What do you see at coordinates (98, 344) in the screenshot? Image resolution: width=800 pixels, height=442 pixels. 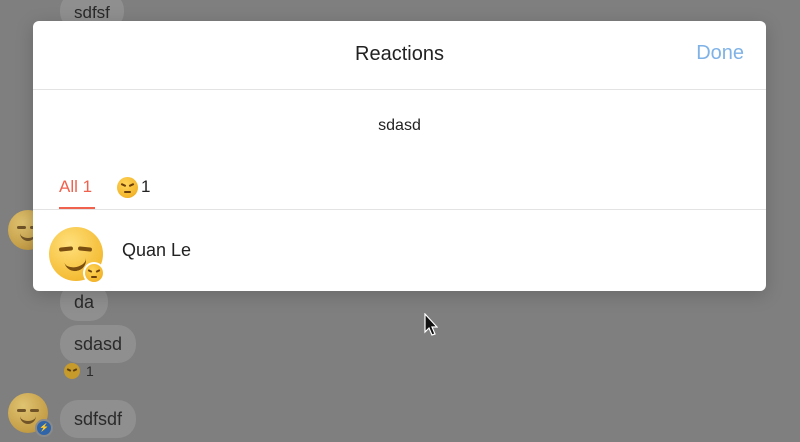 I see `message-bubble: sdasd` at bounding box center [98, 344].